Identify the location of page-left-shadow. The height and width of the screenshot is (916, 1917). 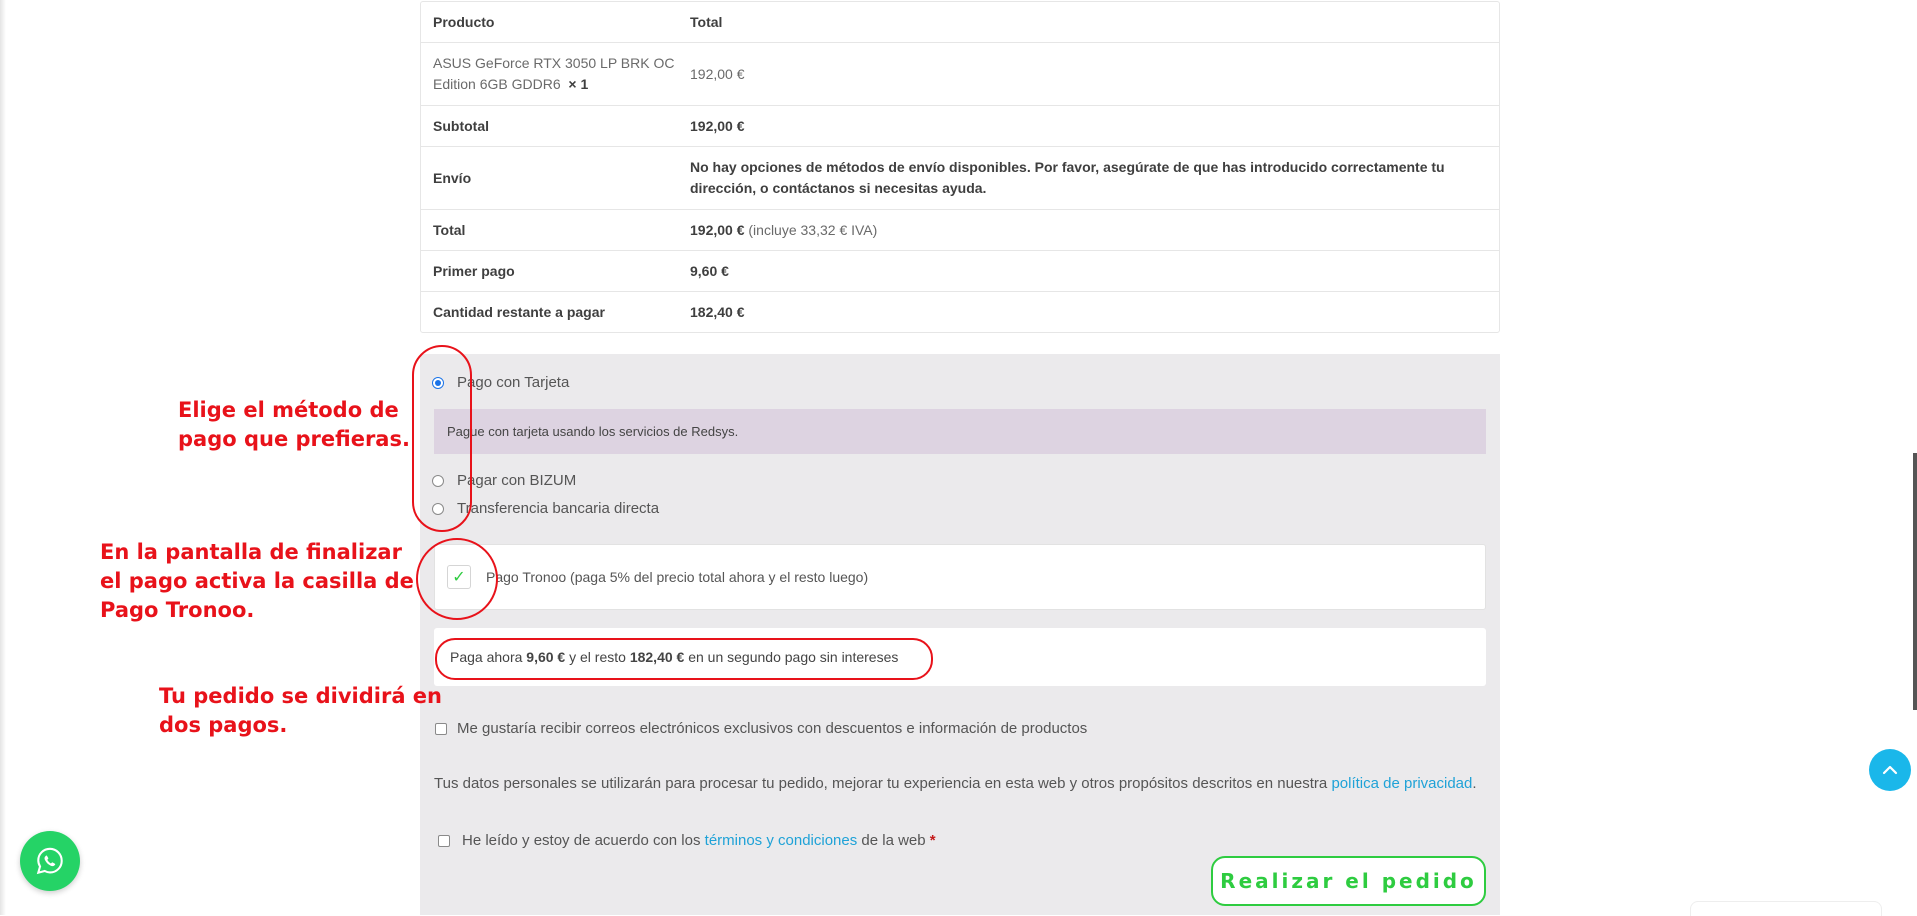
(3, 457).